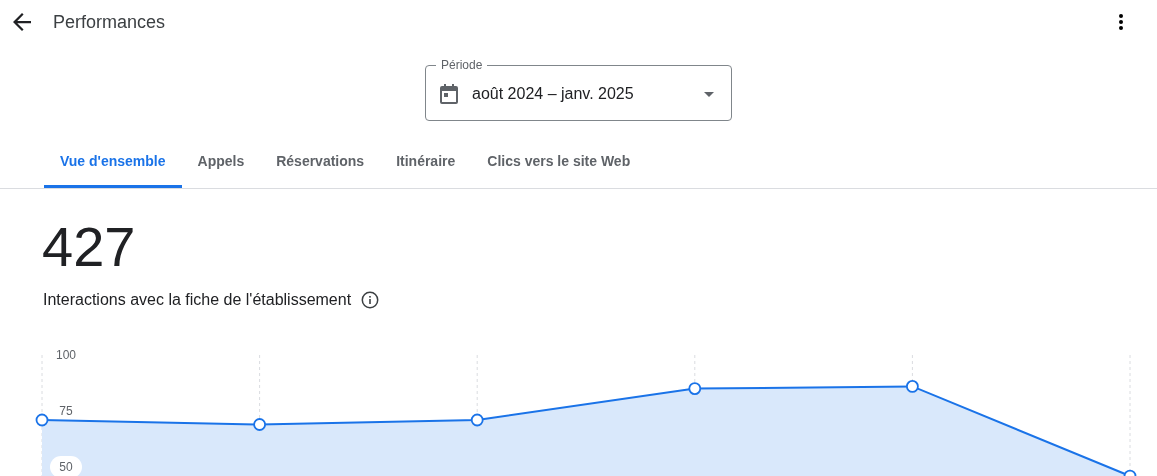  I want to click on period-label: Période, so click(462, 65).